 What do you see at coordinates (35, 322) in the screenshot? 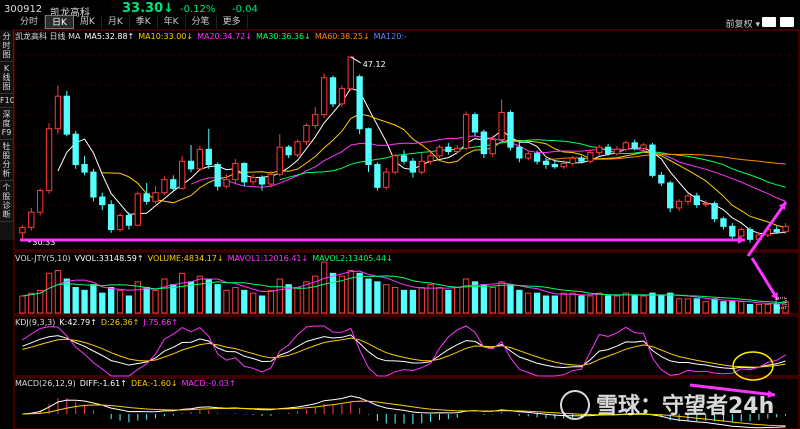
I see `kdj_legend-item: KDJ(9,3,3)` at bounding box center [35, 322].